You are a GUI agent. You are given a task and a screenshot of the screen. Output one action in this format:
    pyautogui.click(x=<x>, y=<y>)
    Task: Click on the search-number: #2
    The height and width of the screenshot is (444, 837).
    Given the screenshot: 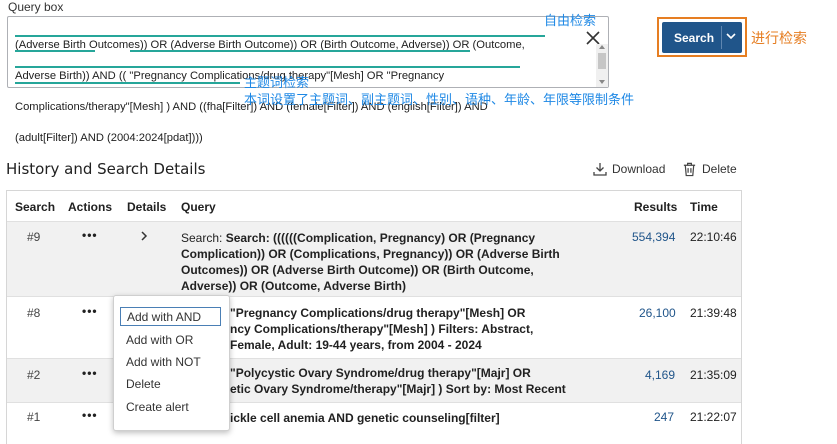 What is the action you would take?
    pyautogui.click(x=34, y=375)
    